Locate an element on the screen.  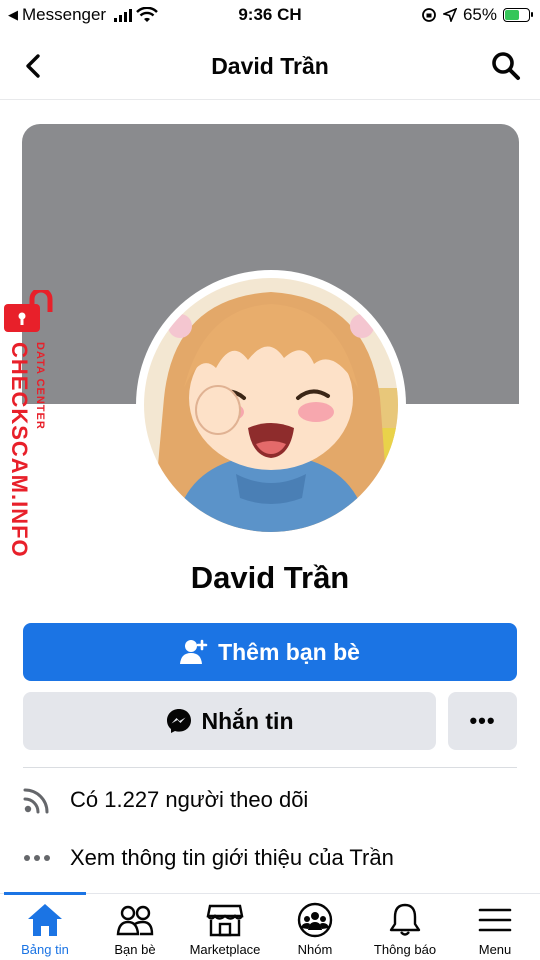
menu-icon is located at coordinates (495, 920).